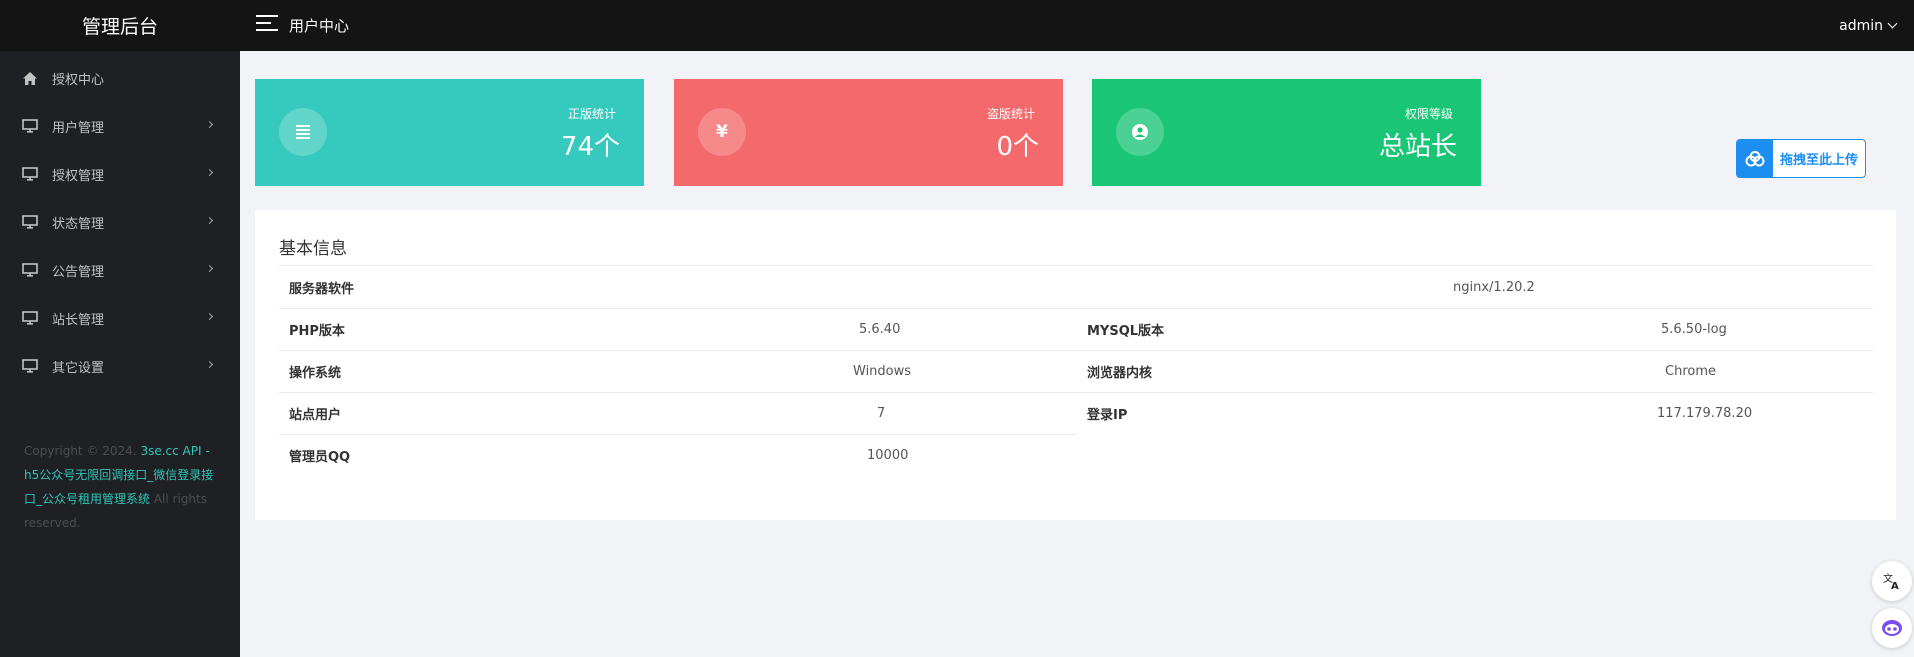 The width and height of the screenshot is (1914, 657). Describe the element at coordinates (1076, 287) in the screenshot. I see `table-row: 服务器软件 nginx/1.20.2` at that location.